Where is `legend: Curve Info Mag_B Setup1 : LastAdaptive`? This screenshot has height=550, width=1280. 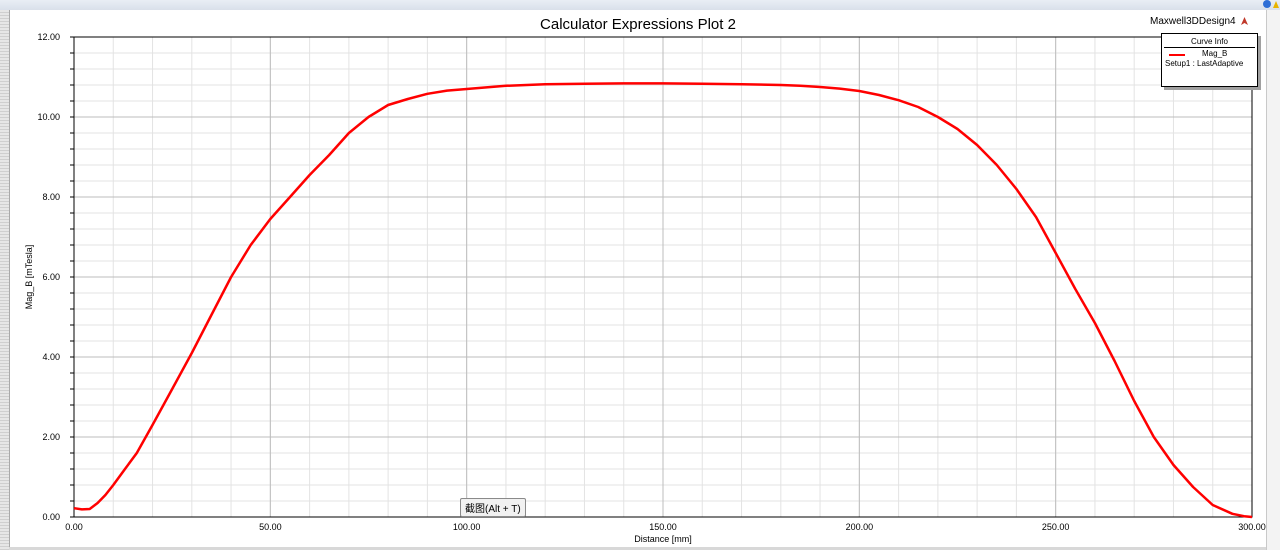 legend: Curve Info Mag_B Setup1 : LastAdaptive is located at coordinates (1209, 60).